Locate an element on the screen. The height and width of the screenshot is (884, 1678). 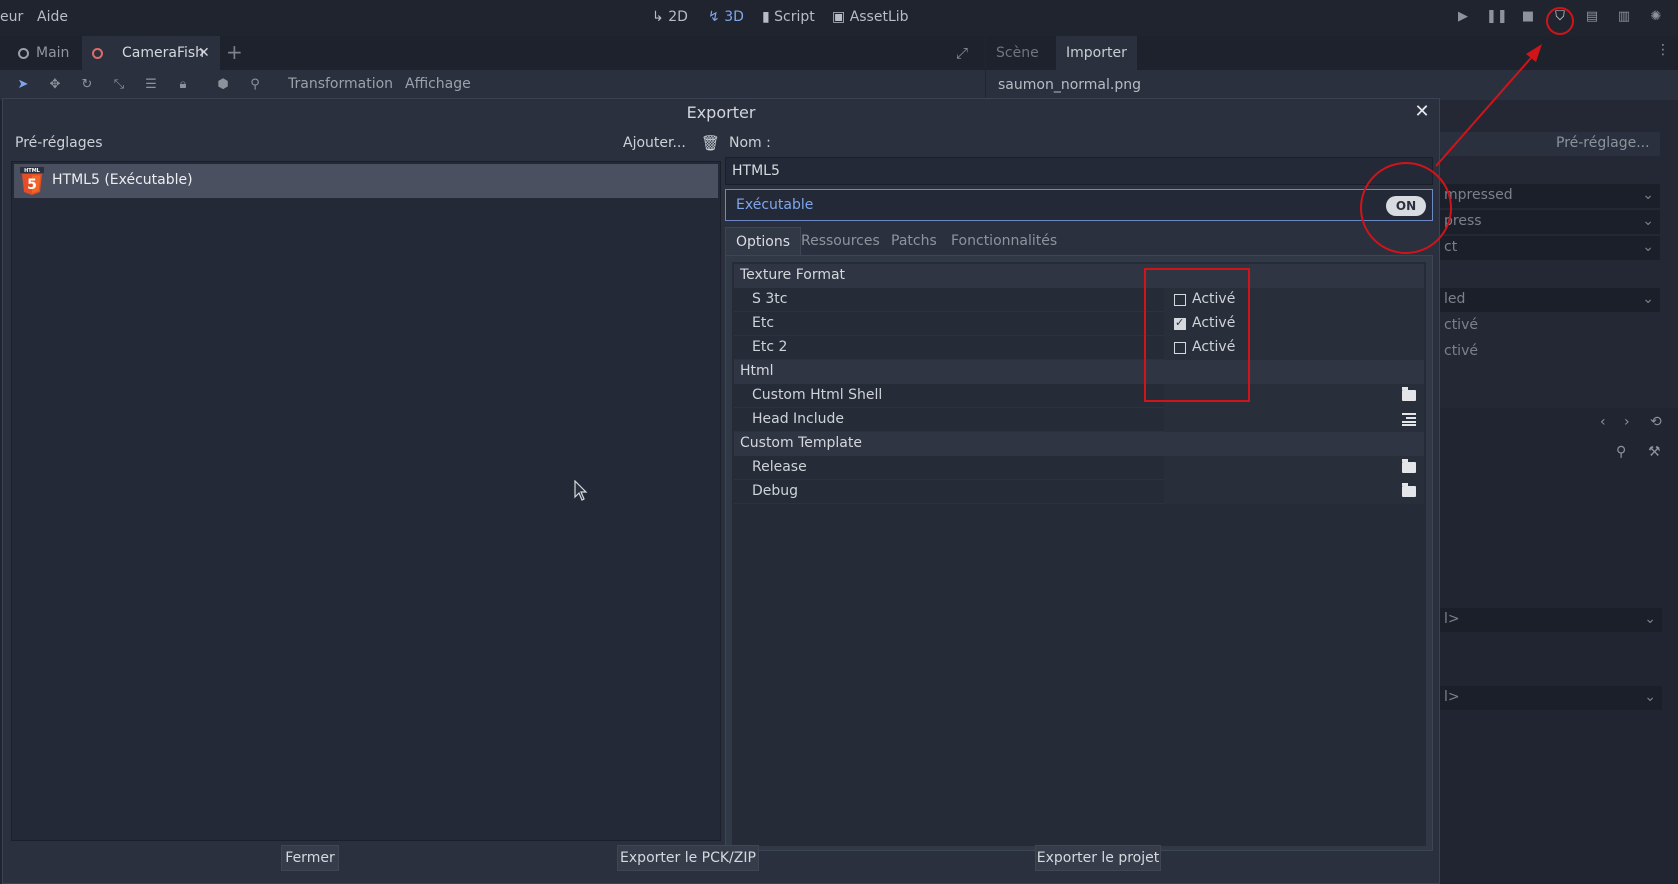
runnable-label: Exécutable is located at coordinates (775, 205).